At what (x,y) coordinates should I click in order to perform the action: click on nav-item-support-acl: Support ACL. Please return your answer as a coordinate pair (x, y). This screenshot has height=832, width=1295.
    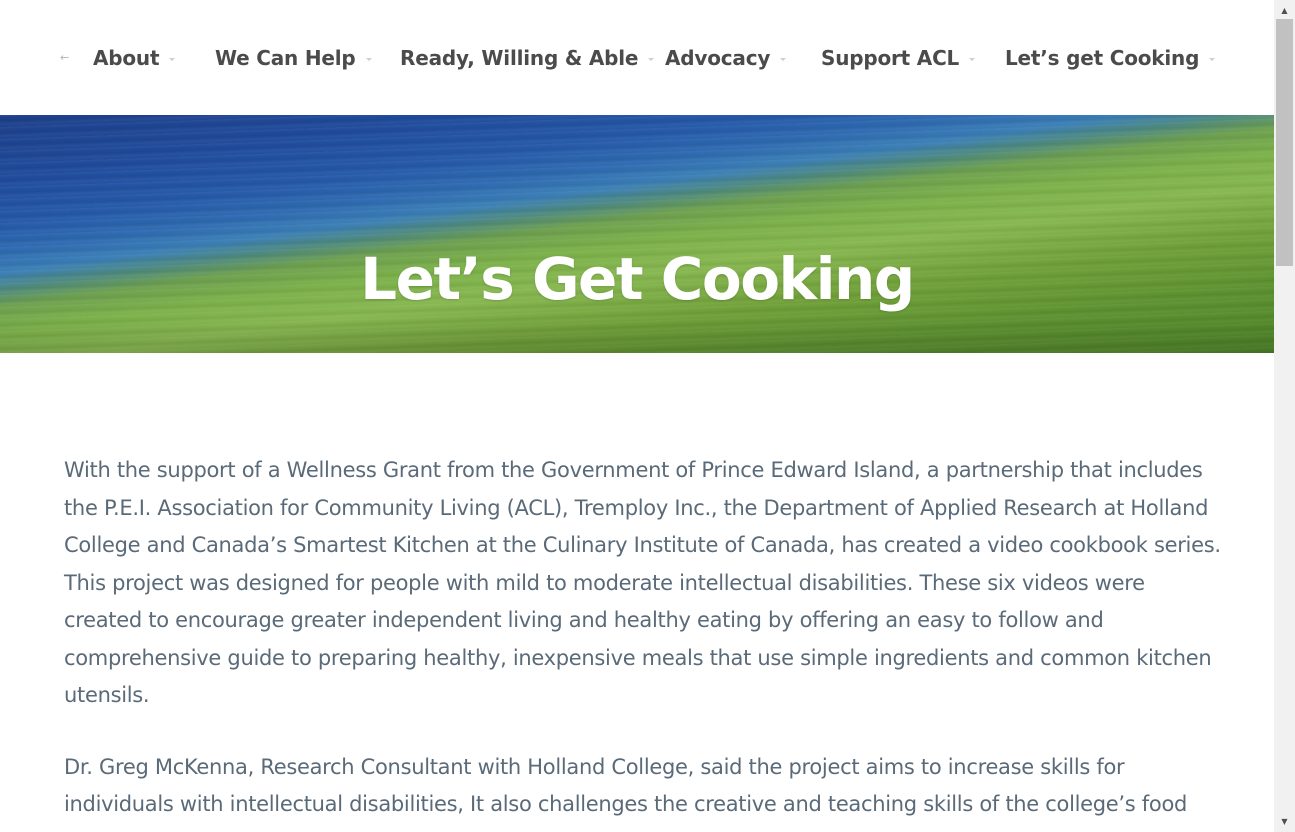
    Looking at the image, I should click on (898, 58).